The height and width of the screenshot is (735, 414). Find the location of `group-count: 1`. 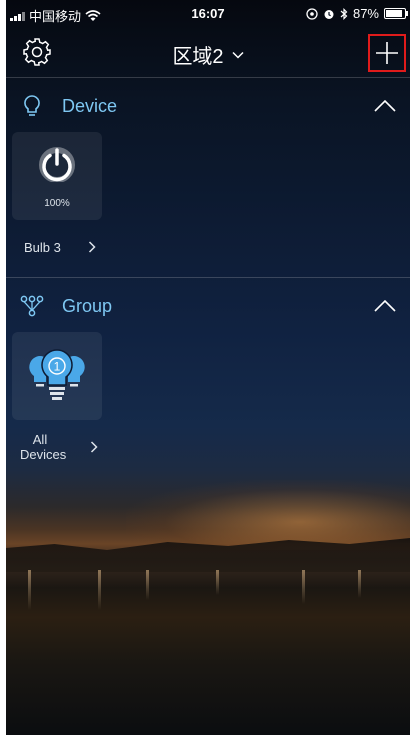

group-count: 1 is located at coordinates (57, 367).